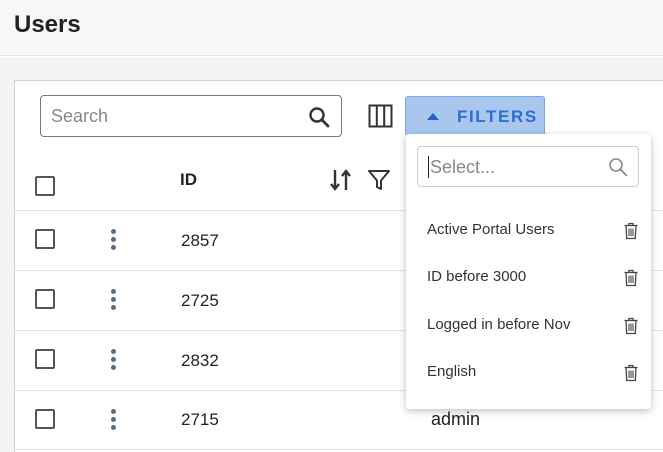 The height and width of the screenshot is (452, 663). Describe the element at coordinates (528, 278) in the screenshot. I see `saved-filter-item: ID before 3000` at that location.